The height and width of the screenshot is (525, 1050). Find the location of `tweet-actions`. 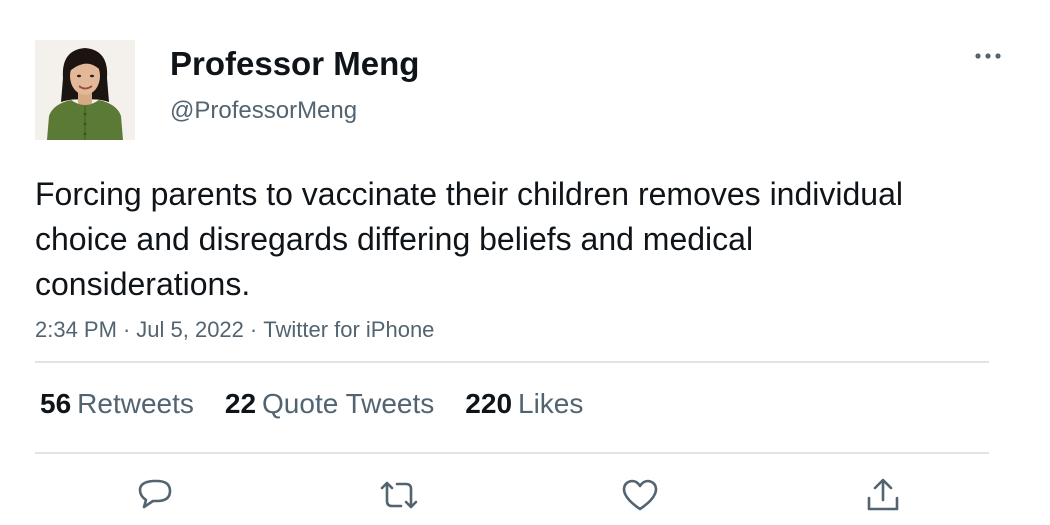

tweet-actions is located at coordinates (525, 495).